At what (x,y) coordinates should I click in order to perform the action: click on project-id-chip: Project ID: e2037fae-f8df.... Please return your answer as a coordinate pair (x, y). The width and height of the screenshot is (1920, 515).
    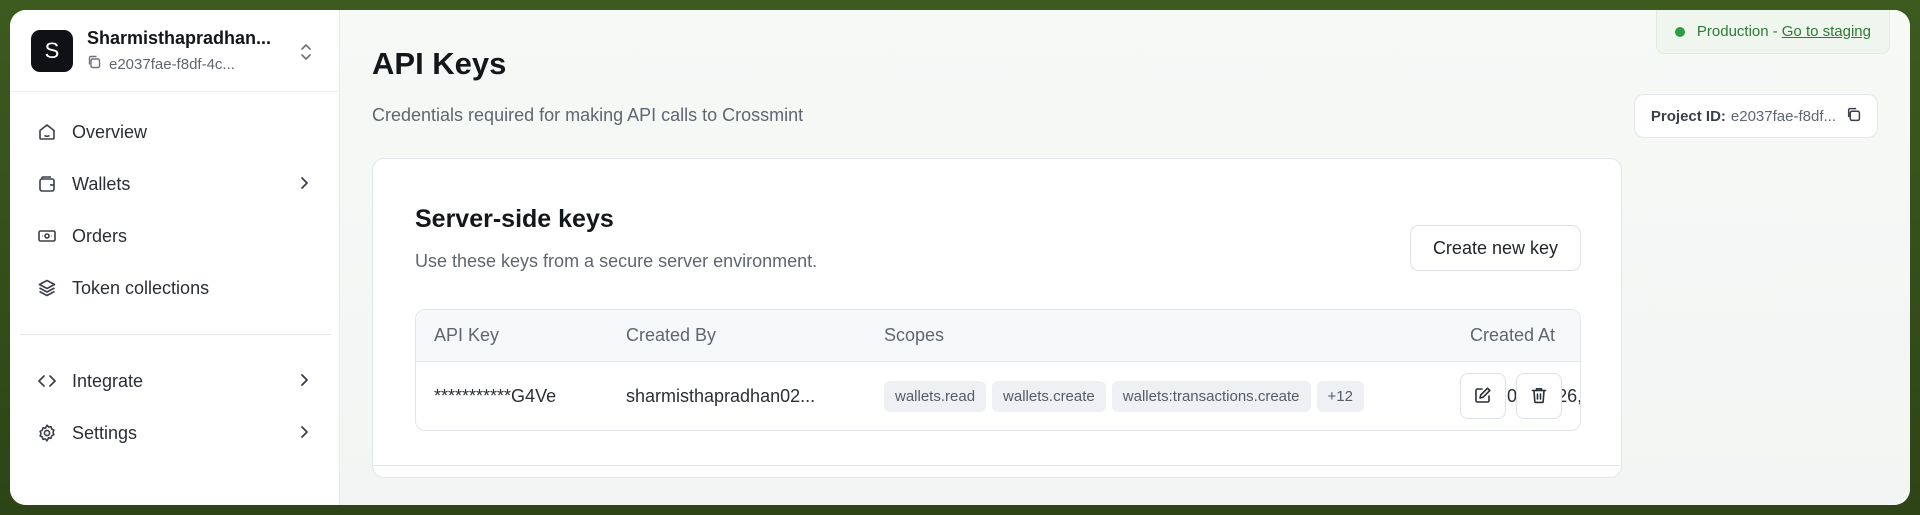
    Looking at the image, I should click on (1755, 116).